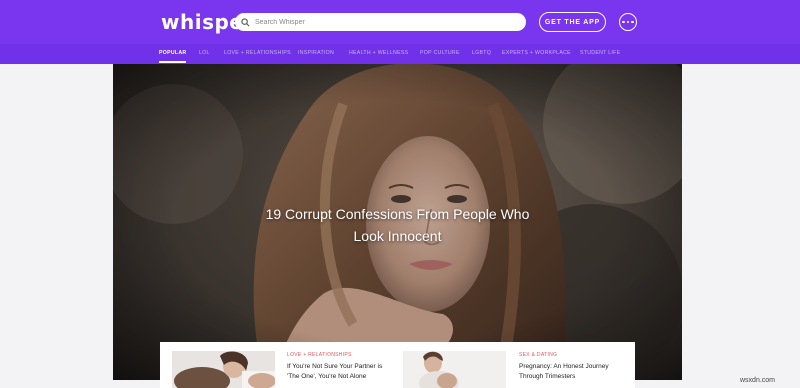 The height and width of the screenshot is (388, 800). What do you see at coordinates (536, 53) in the screenshot?
I see `nav-item-experts-workplace: EXPERTS + WORKPLACE` at bounding box center [536, 53].